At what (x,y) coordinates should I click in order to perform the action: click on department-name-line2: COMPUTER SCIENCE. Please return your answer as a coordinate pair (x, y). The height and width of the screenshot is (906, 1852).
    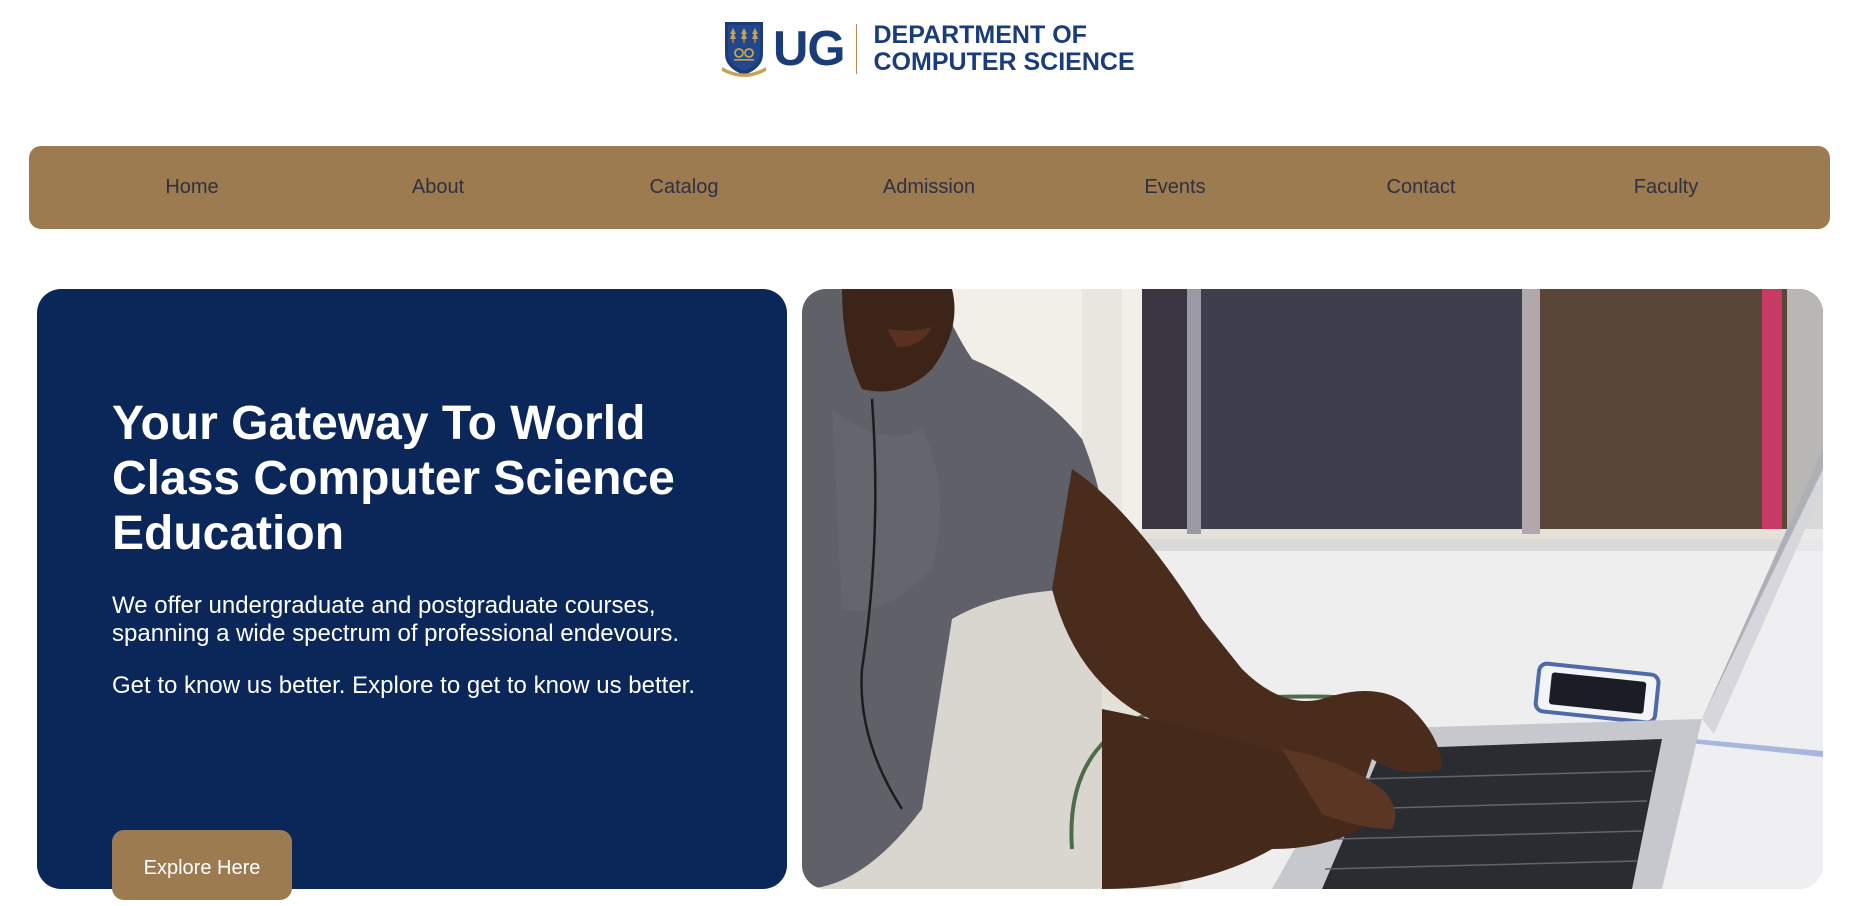
    Looking at the image, I should click on (1004, 62).